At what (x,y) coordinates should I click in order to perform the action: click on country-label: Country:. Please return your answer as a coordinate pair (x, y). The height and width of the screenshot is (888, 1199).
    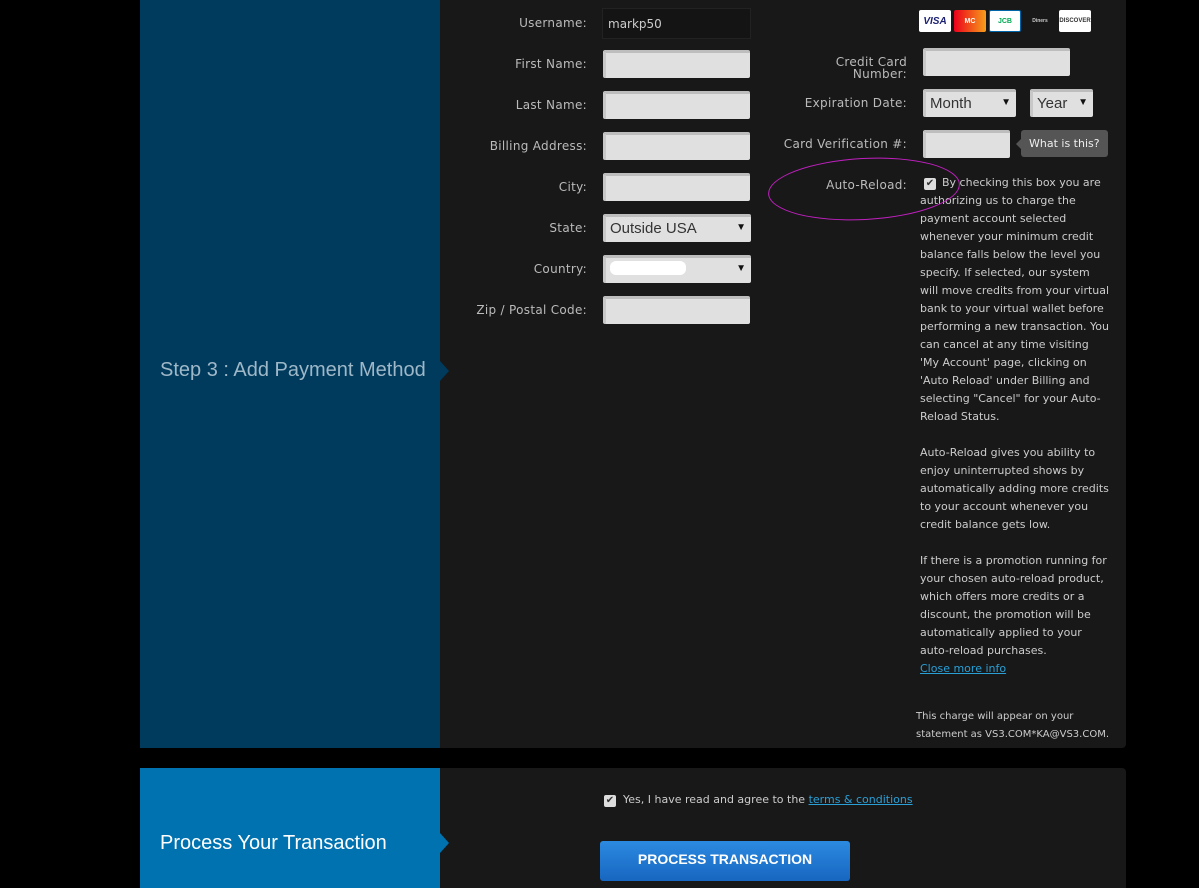
    Looking at the image, I should click on (560, 269).